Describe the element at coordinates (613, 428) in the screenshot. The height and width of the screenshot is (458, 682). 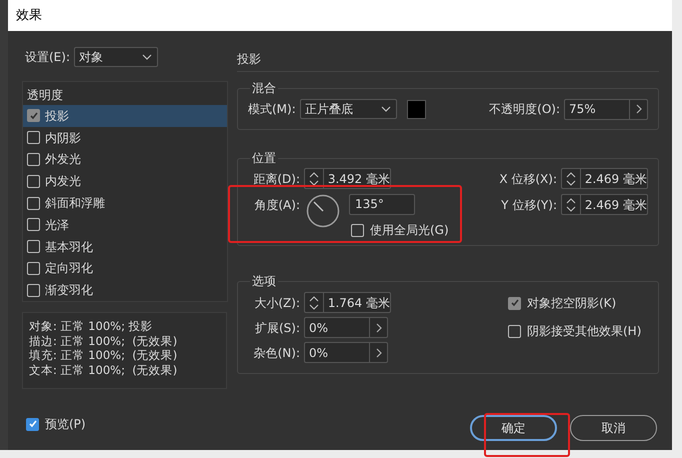
I see `dialog-button: 取消` at that location.